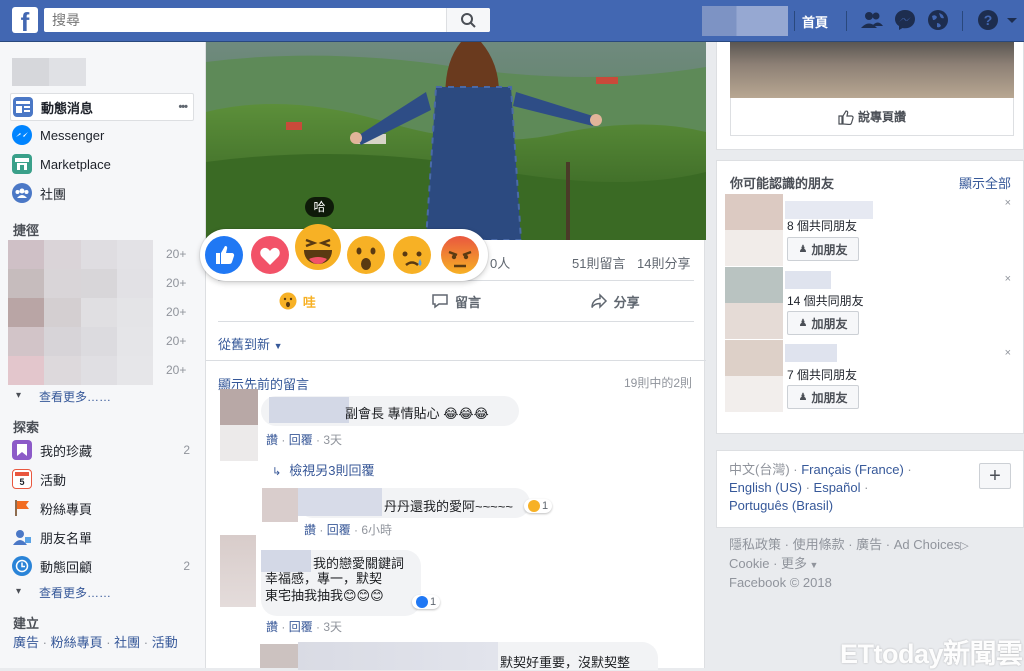 The height and width of the screenshot is (671, 1024). I want to click on wow-reaction-icon, so click(366, 255).